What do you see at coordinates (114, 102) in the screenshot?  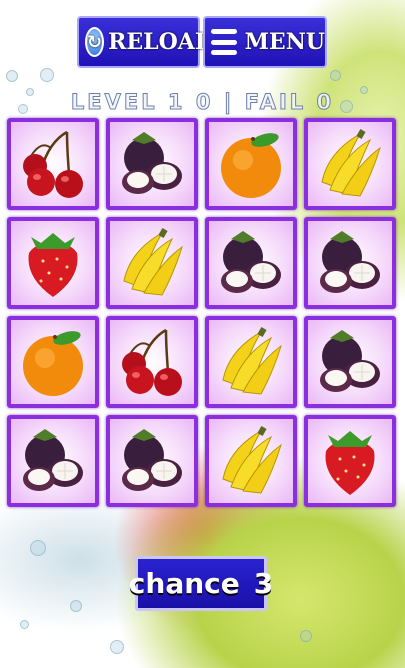 I see `level-label: LEVEL` at bounding box center [114, 102].